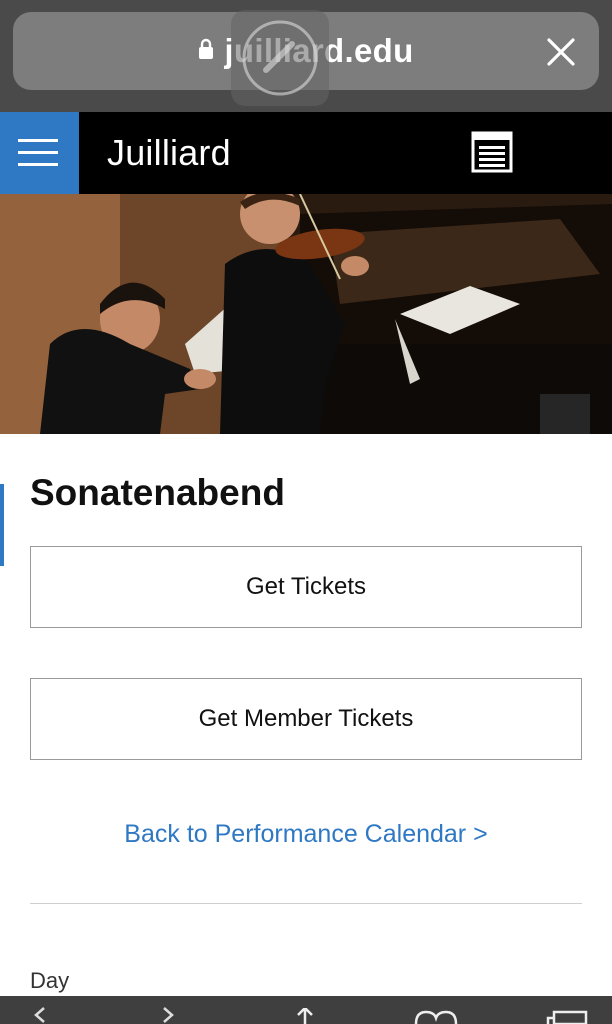  Describe the element at coordinates (305, 1016) in the screenshot. I see `share-icon` at that location.